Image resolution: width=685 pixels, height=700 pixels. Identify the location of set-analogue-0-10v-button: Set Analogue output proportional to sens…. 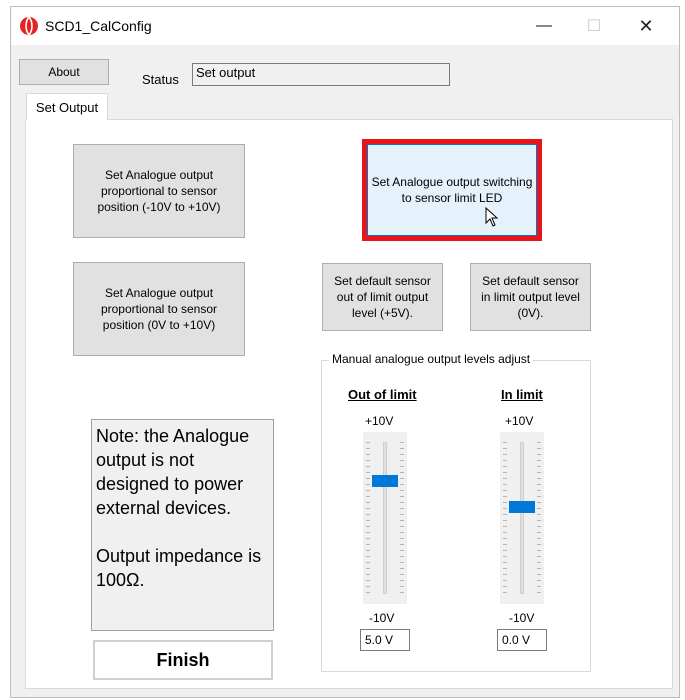
(159, 309).